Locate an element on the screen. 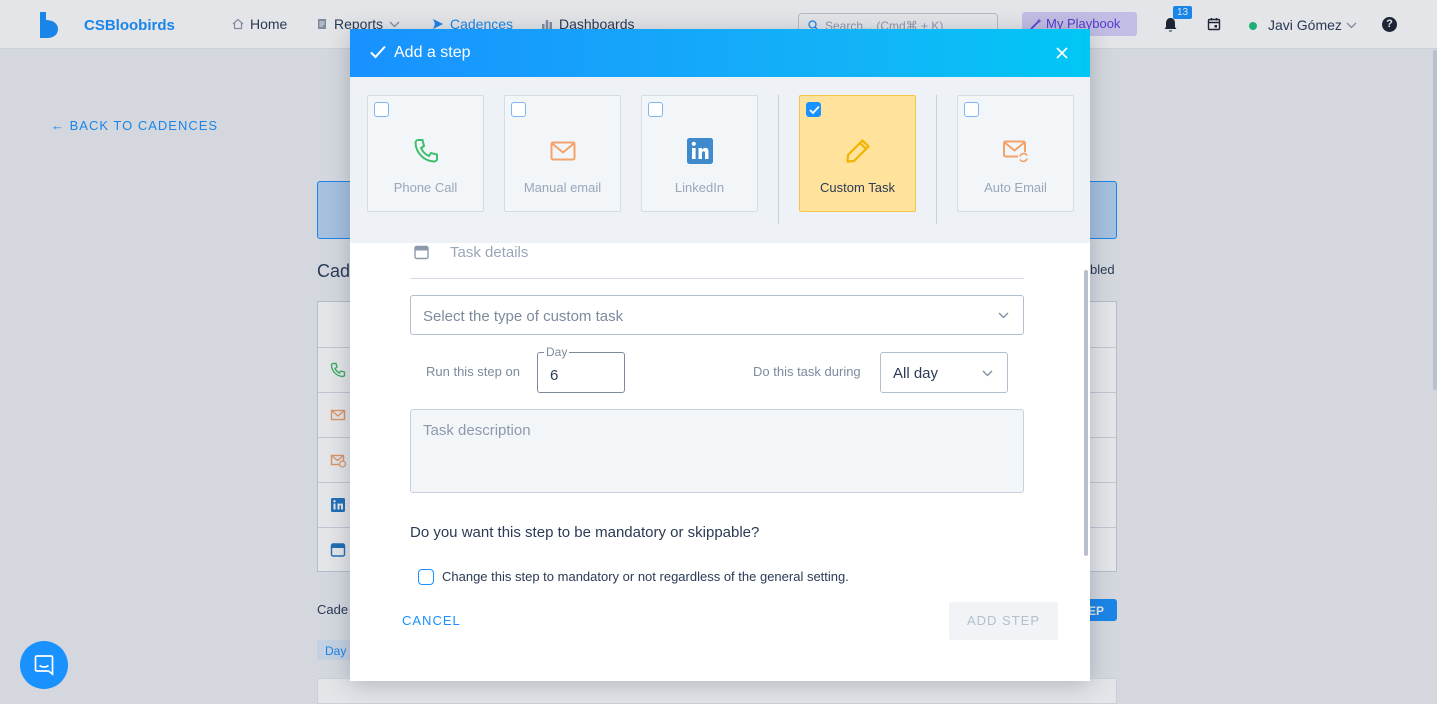 This screenshot has width=1437, height=704. task-during-select: All day is located at coordinates (944, 372).